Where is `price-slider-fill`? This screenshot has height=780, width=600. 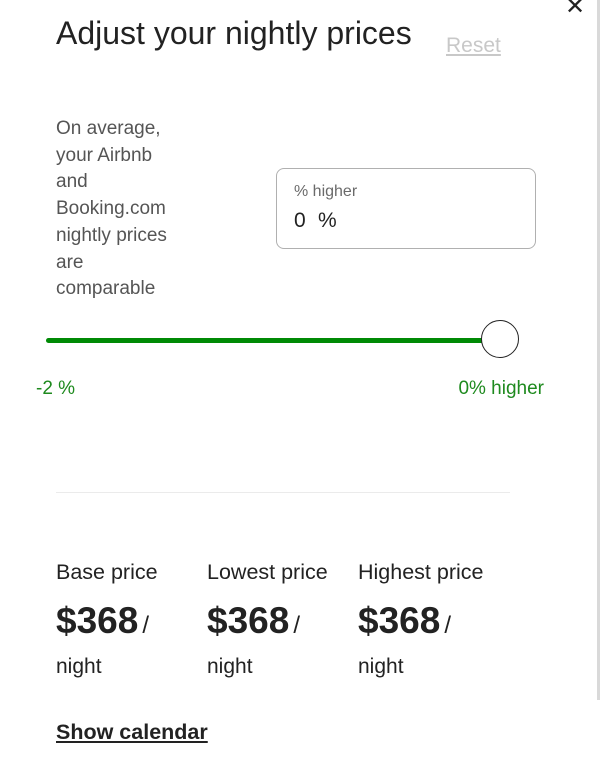
price-slider-fill is located at coordinates (273, 340).